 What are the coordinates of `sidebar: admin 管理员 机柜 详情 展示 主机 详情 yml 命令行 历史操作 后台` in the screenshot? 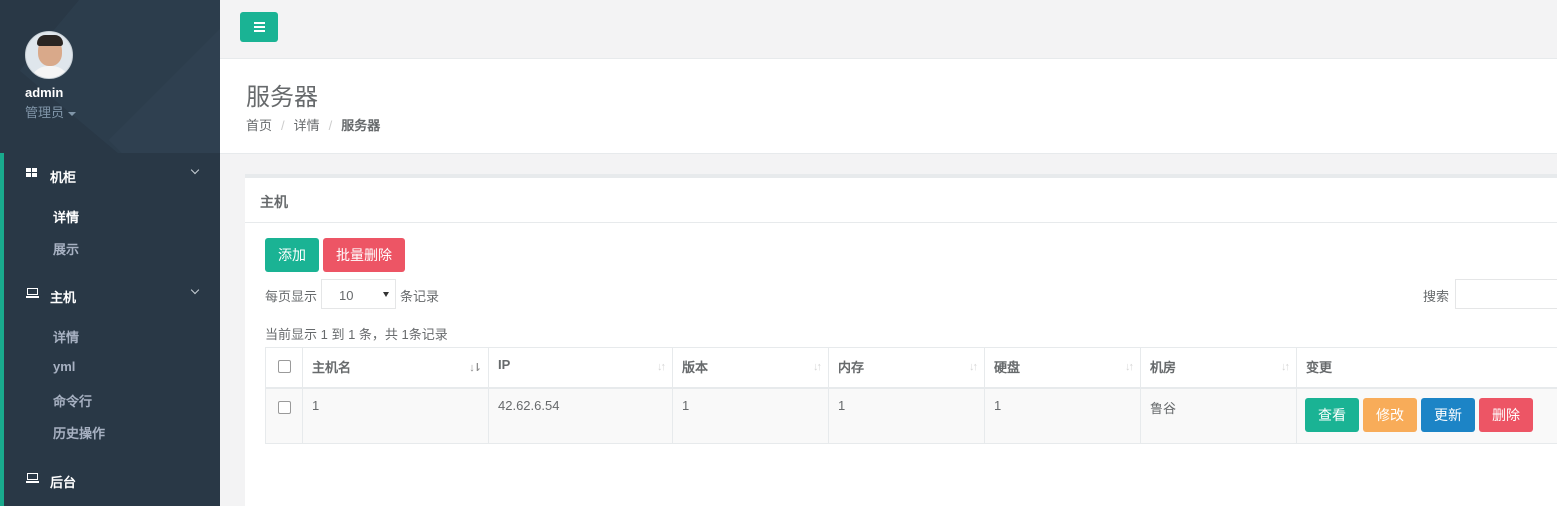 It's located at (110, 253).